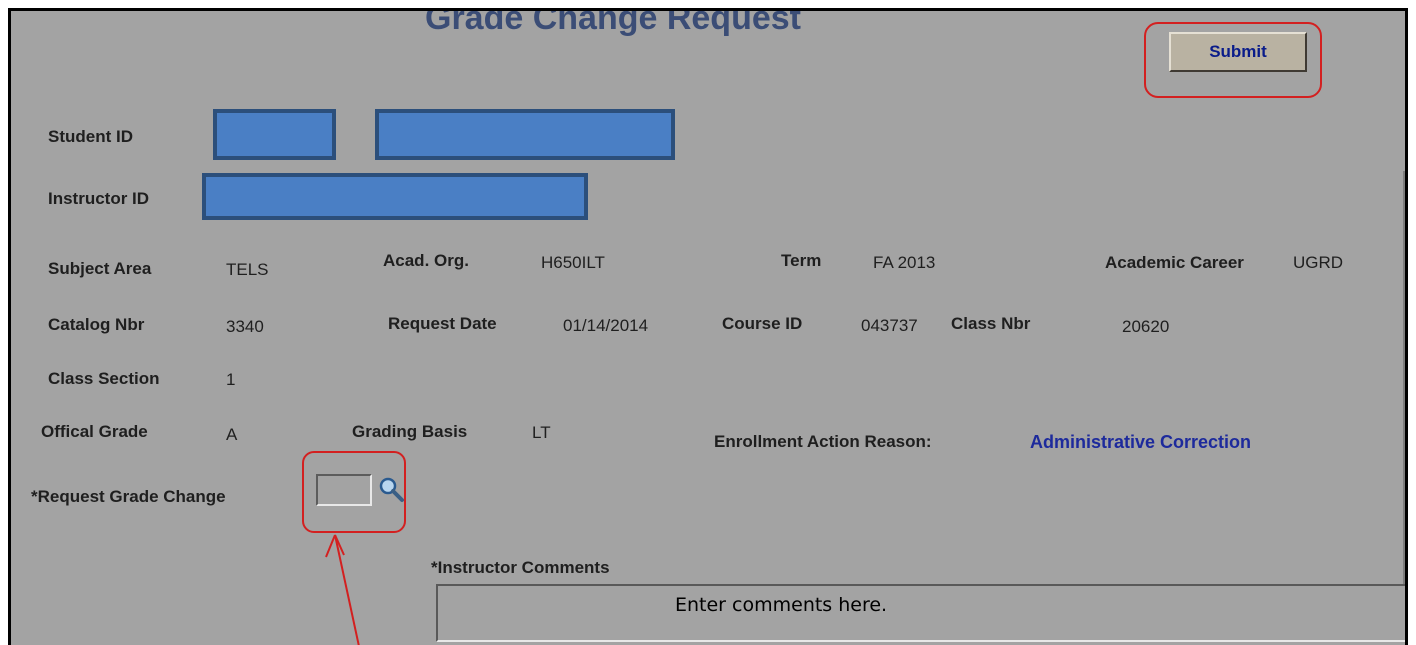  What do you see at coordinates (801, 260) in the screenshot?
I see `term-label: Term` at bounding box center [801, 260].